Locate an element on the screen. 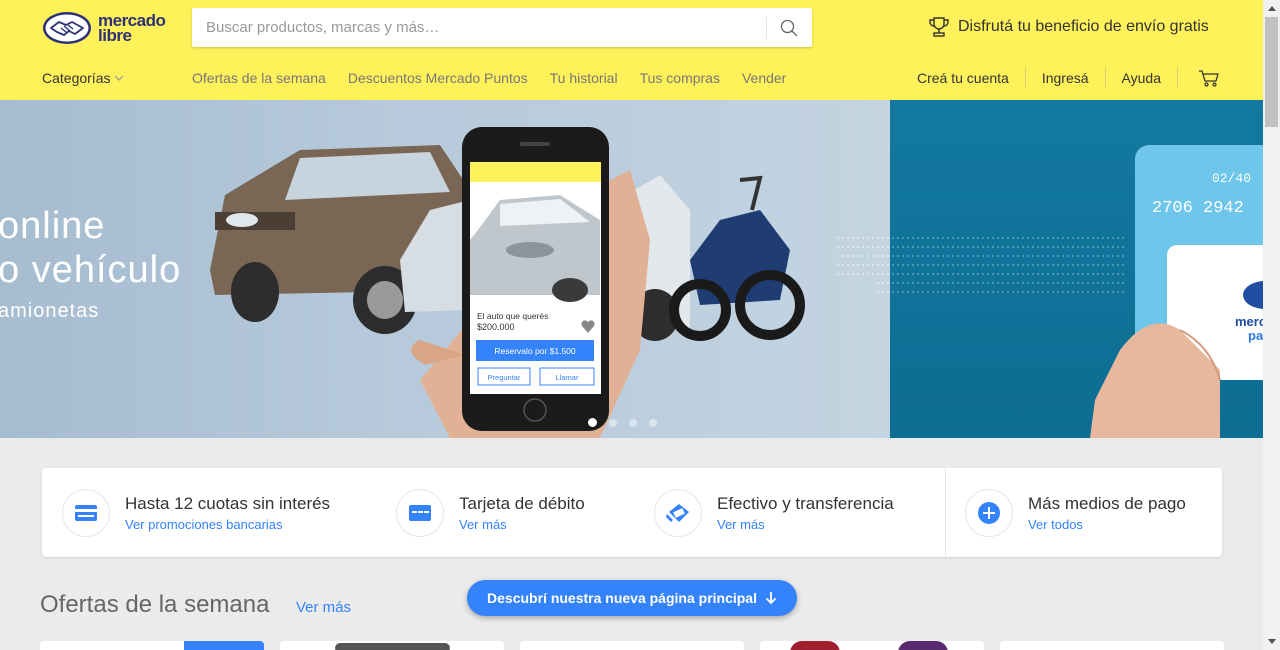  payment-debit: Tarjeta de débito Ver más is located at coordinates (490, 512).